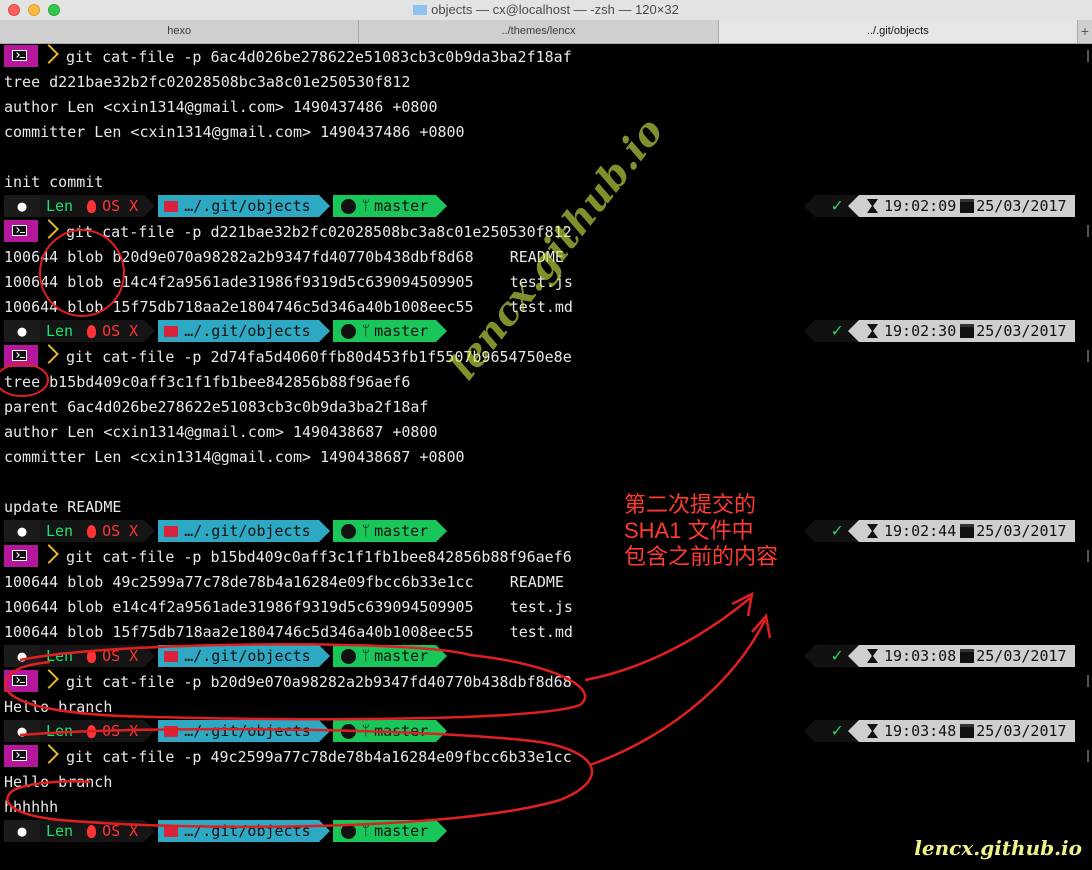 The width and height of the screenshot is (1092, 870). Describe the element at coordinates (180, 31) in the screenshot. I see `tab-hexo: hexo` at that location.